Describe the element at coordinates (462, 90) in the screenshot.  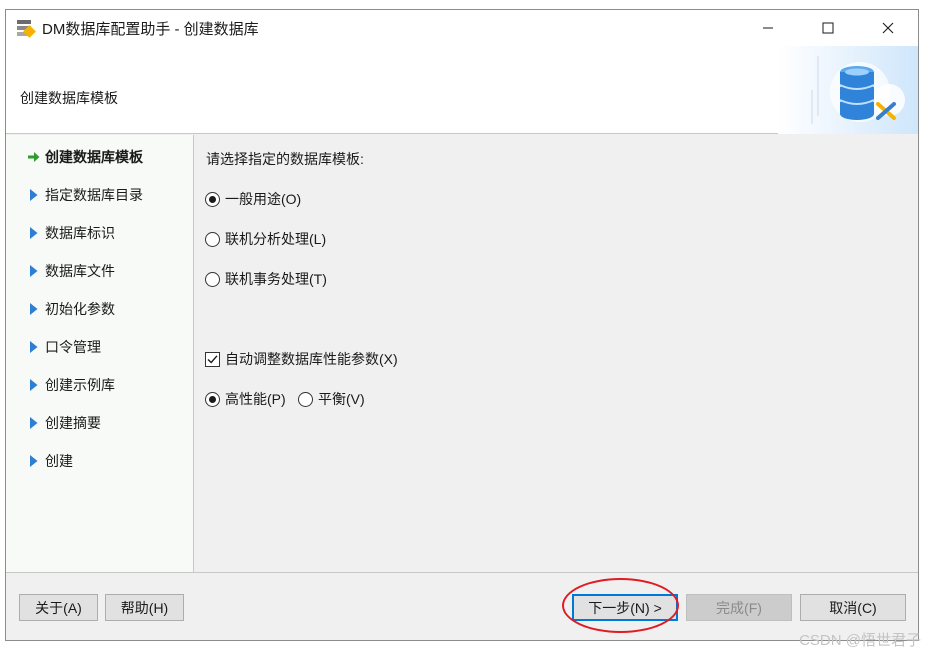
I see `wizard-header: 创建数据库模板` at that location.